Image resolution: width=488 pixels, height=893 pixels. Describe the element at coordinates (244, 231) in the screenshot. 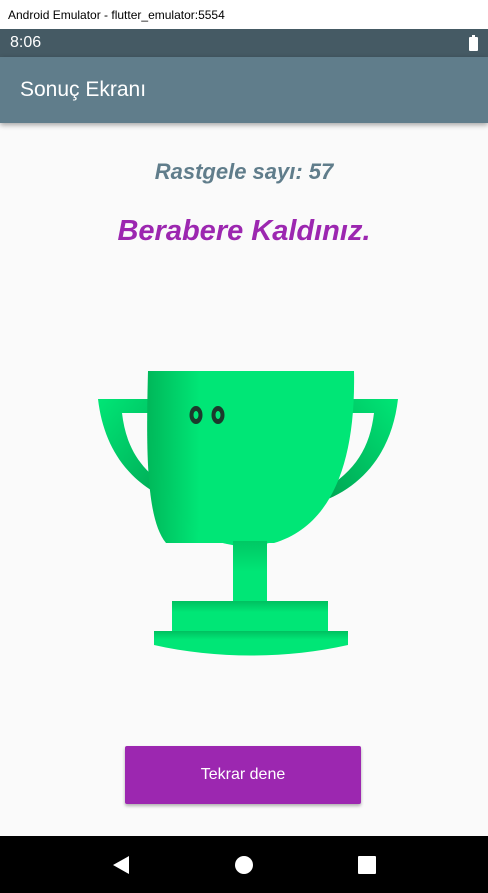

I see `result-text: Berabere Kaldınız.` at that location.